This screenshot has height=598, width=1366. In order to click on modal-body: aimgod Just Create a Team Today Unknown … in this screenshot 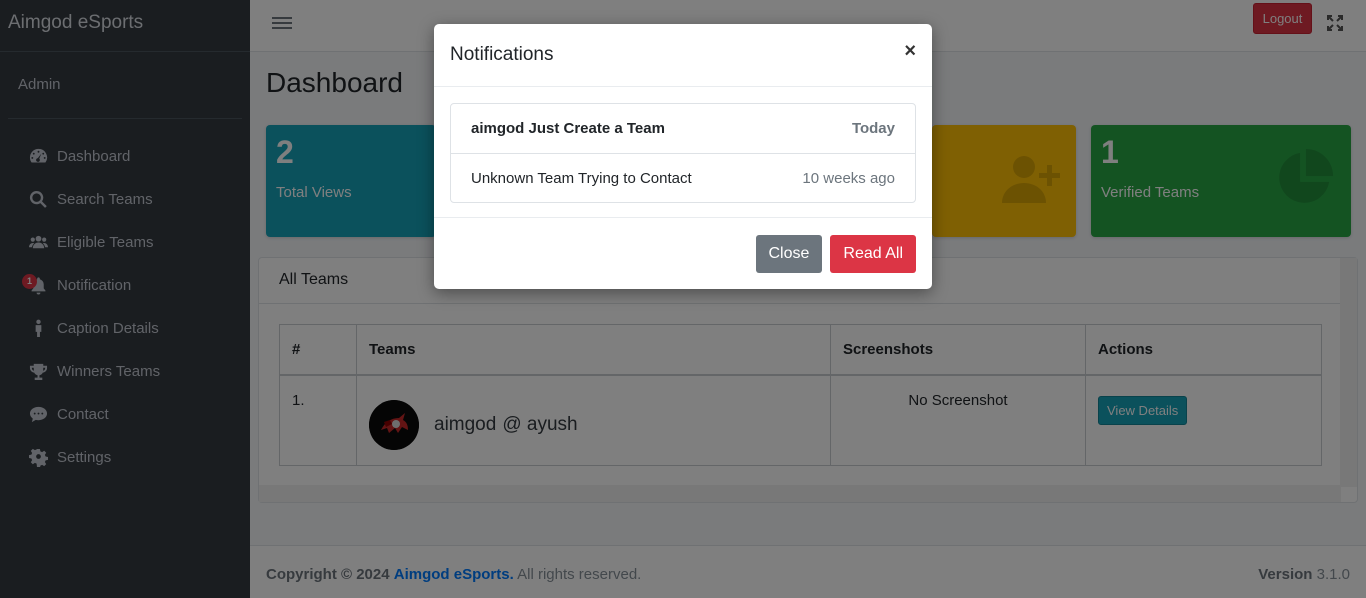, I will do `click(683, 153)`.